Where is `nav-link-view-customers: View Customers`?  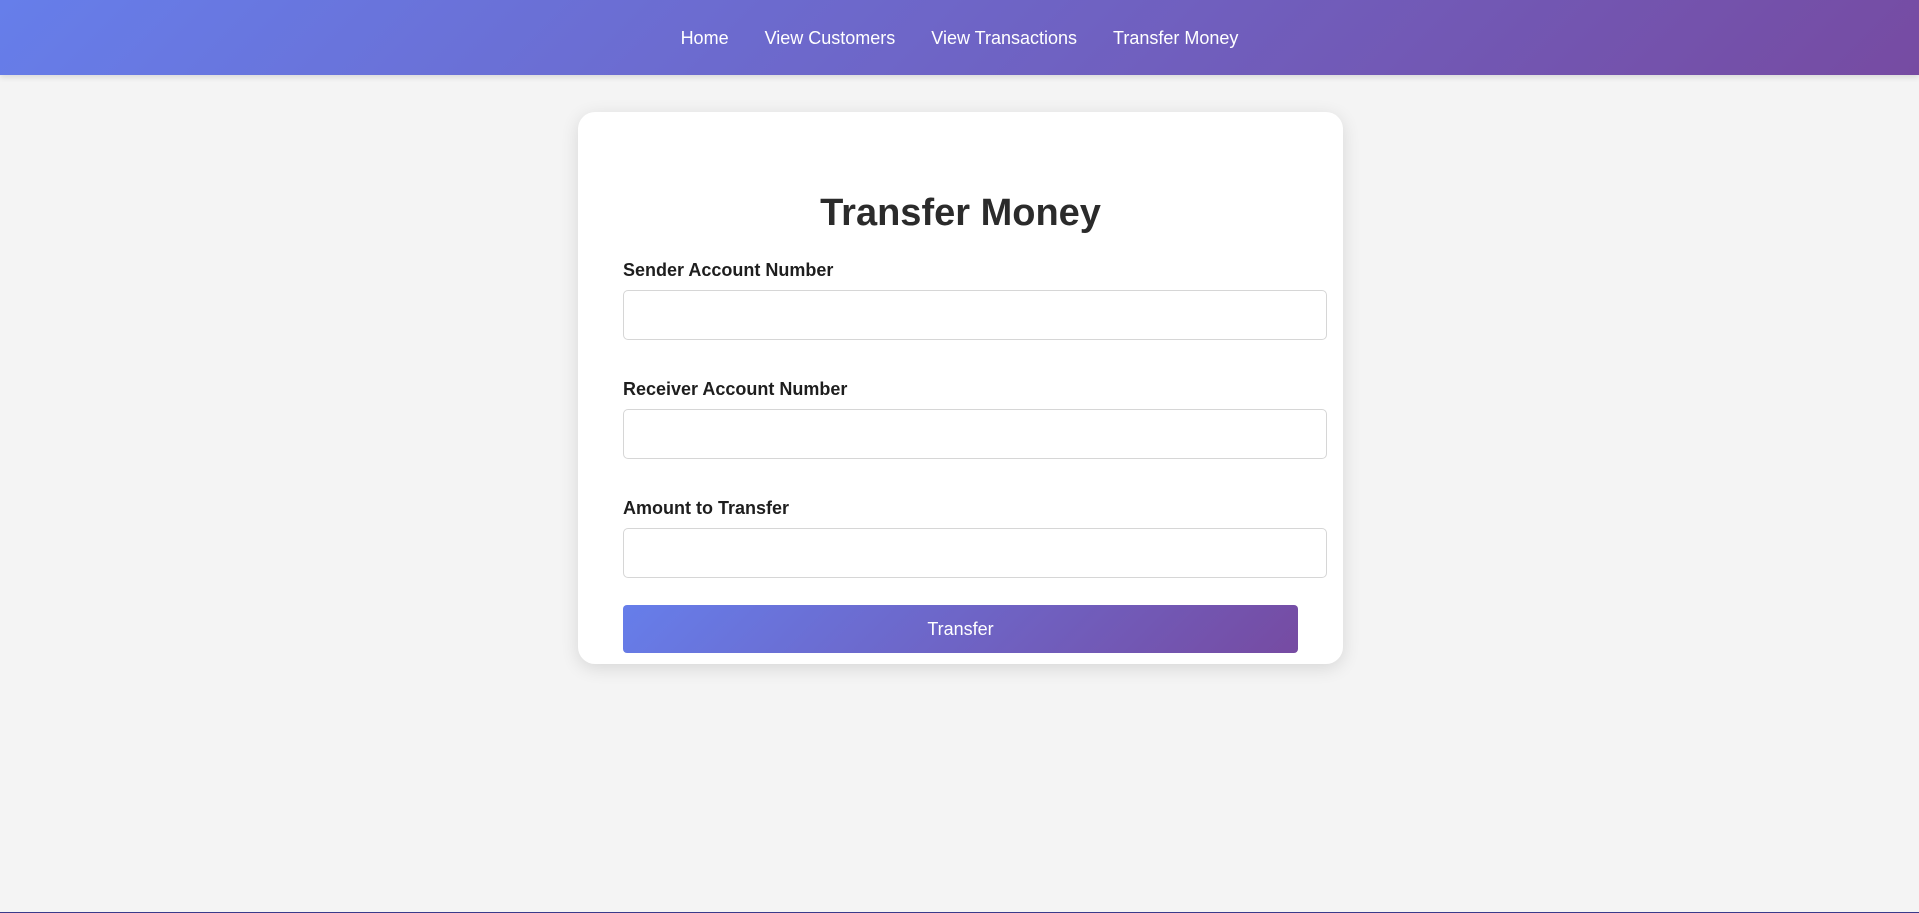
nav-link-view-customers: View Customers is located at coordinates (830, 38).